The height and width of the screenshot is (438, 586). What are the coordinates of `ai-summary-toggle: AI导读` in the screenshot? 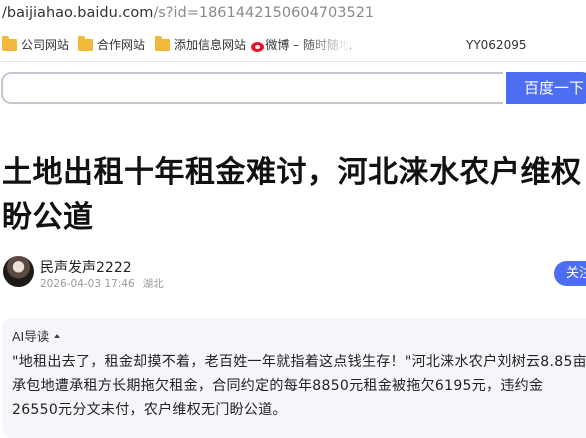 It's located at (36, 335).